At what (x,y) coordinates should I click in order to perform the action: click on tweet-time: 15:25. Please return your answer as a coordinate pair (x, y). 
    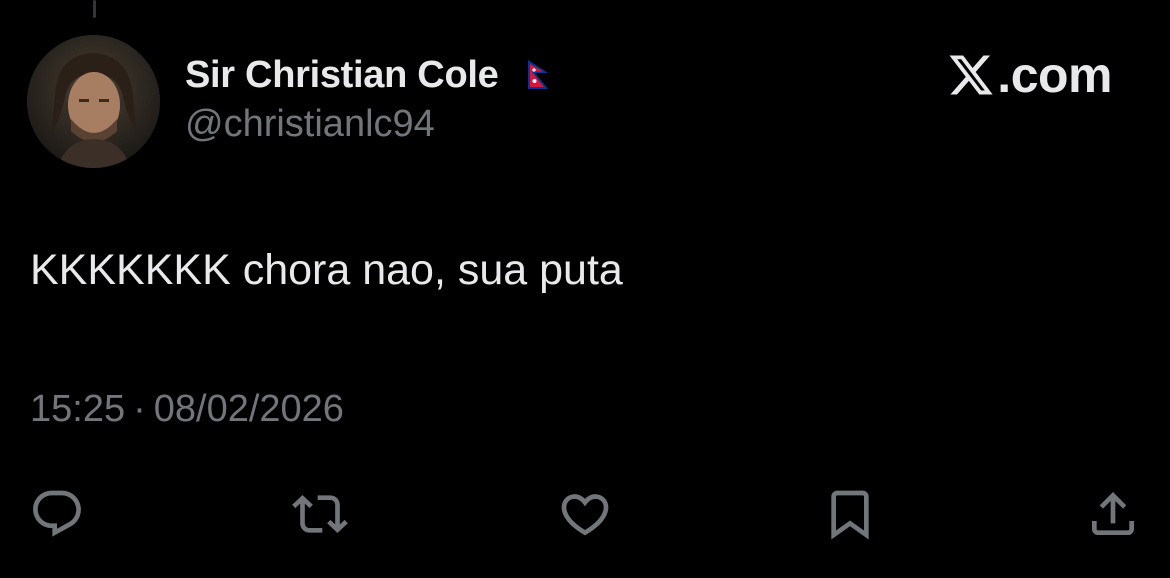
    Looking at the image, I should click on (78, 409).